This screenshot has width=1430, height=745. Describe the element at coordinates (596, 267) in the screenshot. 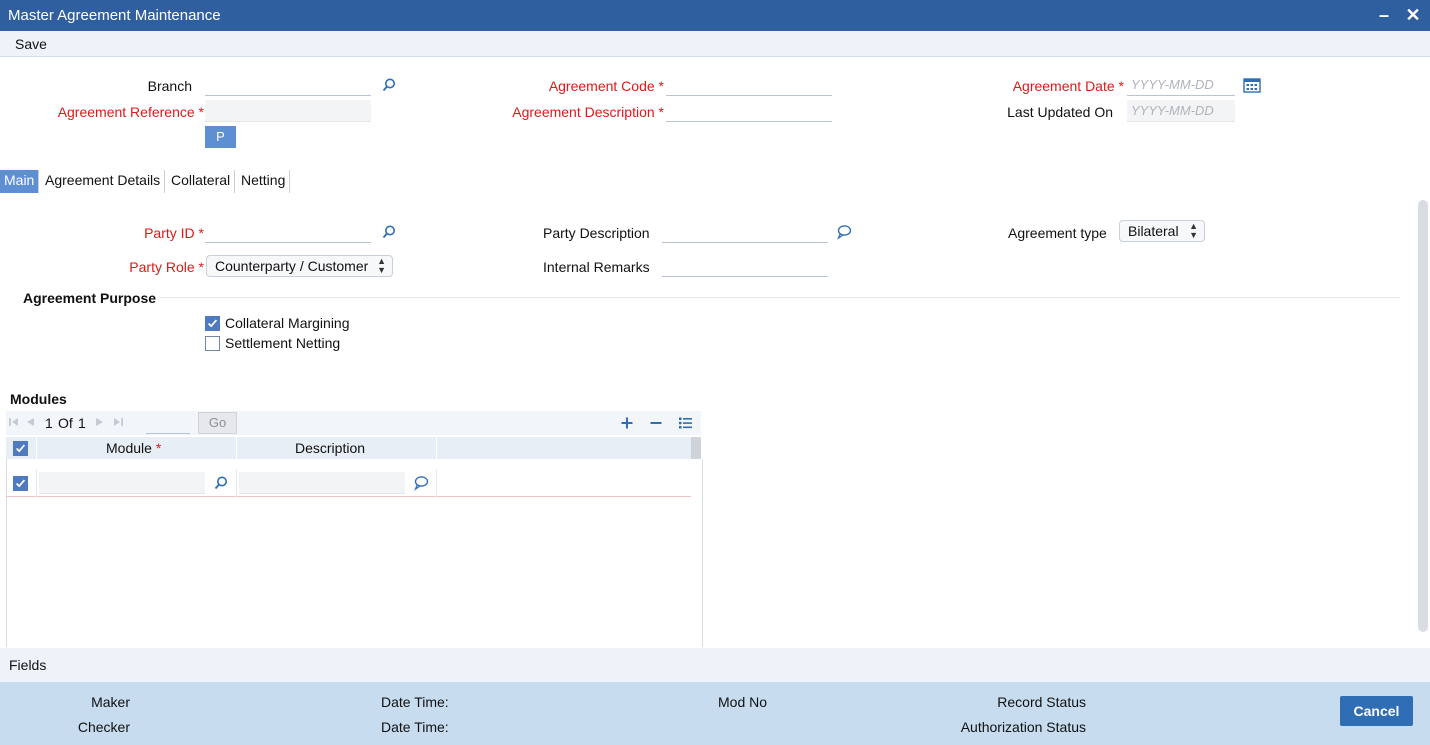

I see `internal-remarks-label: Internal Remarks` at that location.